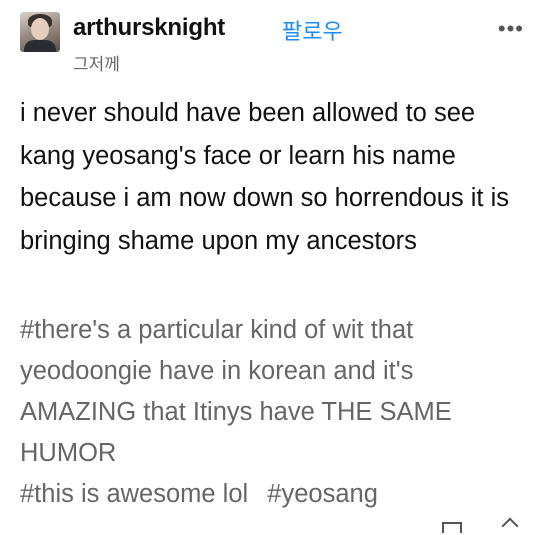  I want to click on notes-icon, so click(452, 527).